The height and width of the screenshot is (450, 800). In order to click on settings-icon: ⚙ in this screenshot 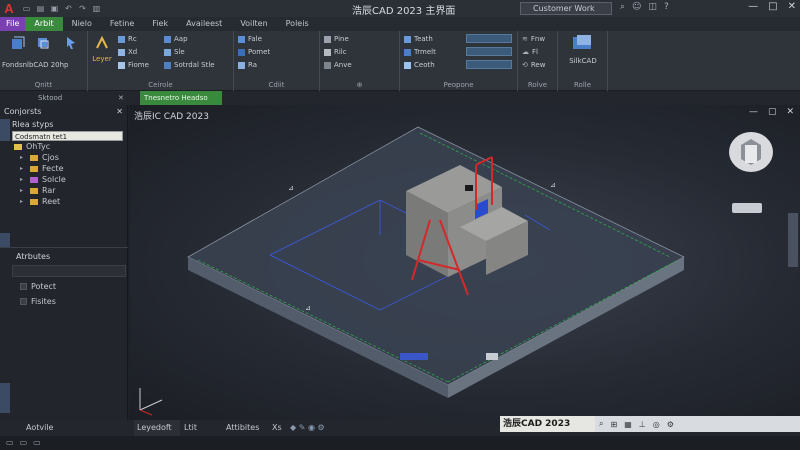, I will do `click(670, 424)`.